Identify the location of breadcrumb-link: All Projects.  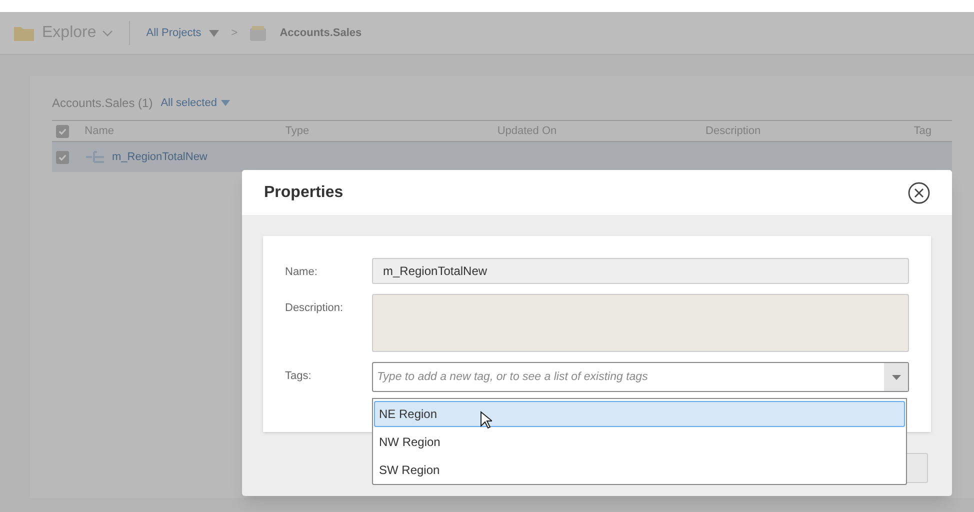
(174, 33).